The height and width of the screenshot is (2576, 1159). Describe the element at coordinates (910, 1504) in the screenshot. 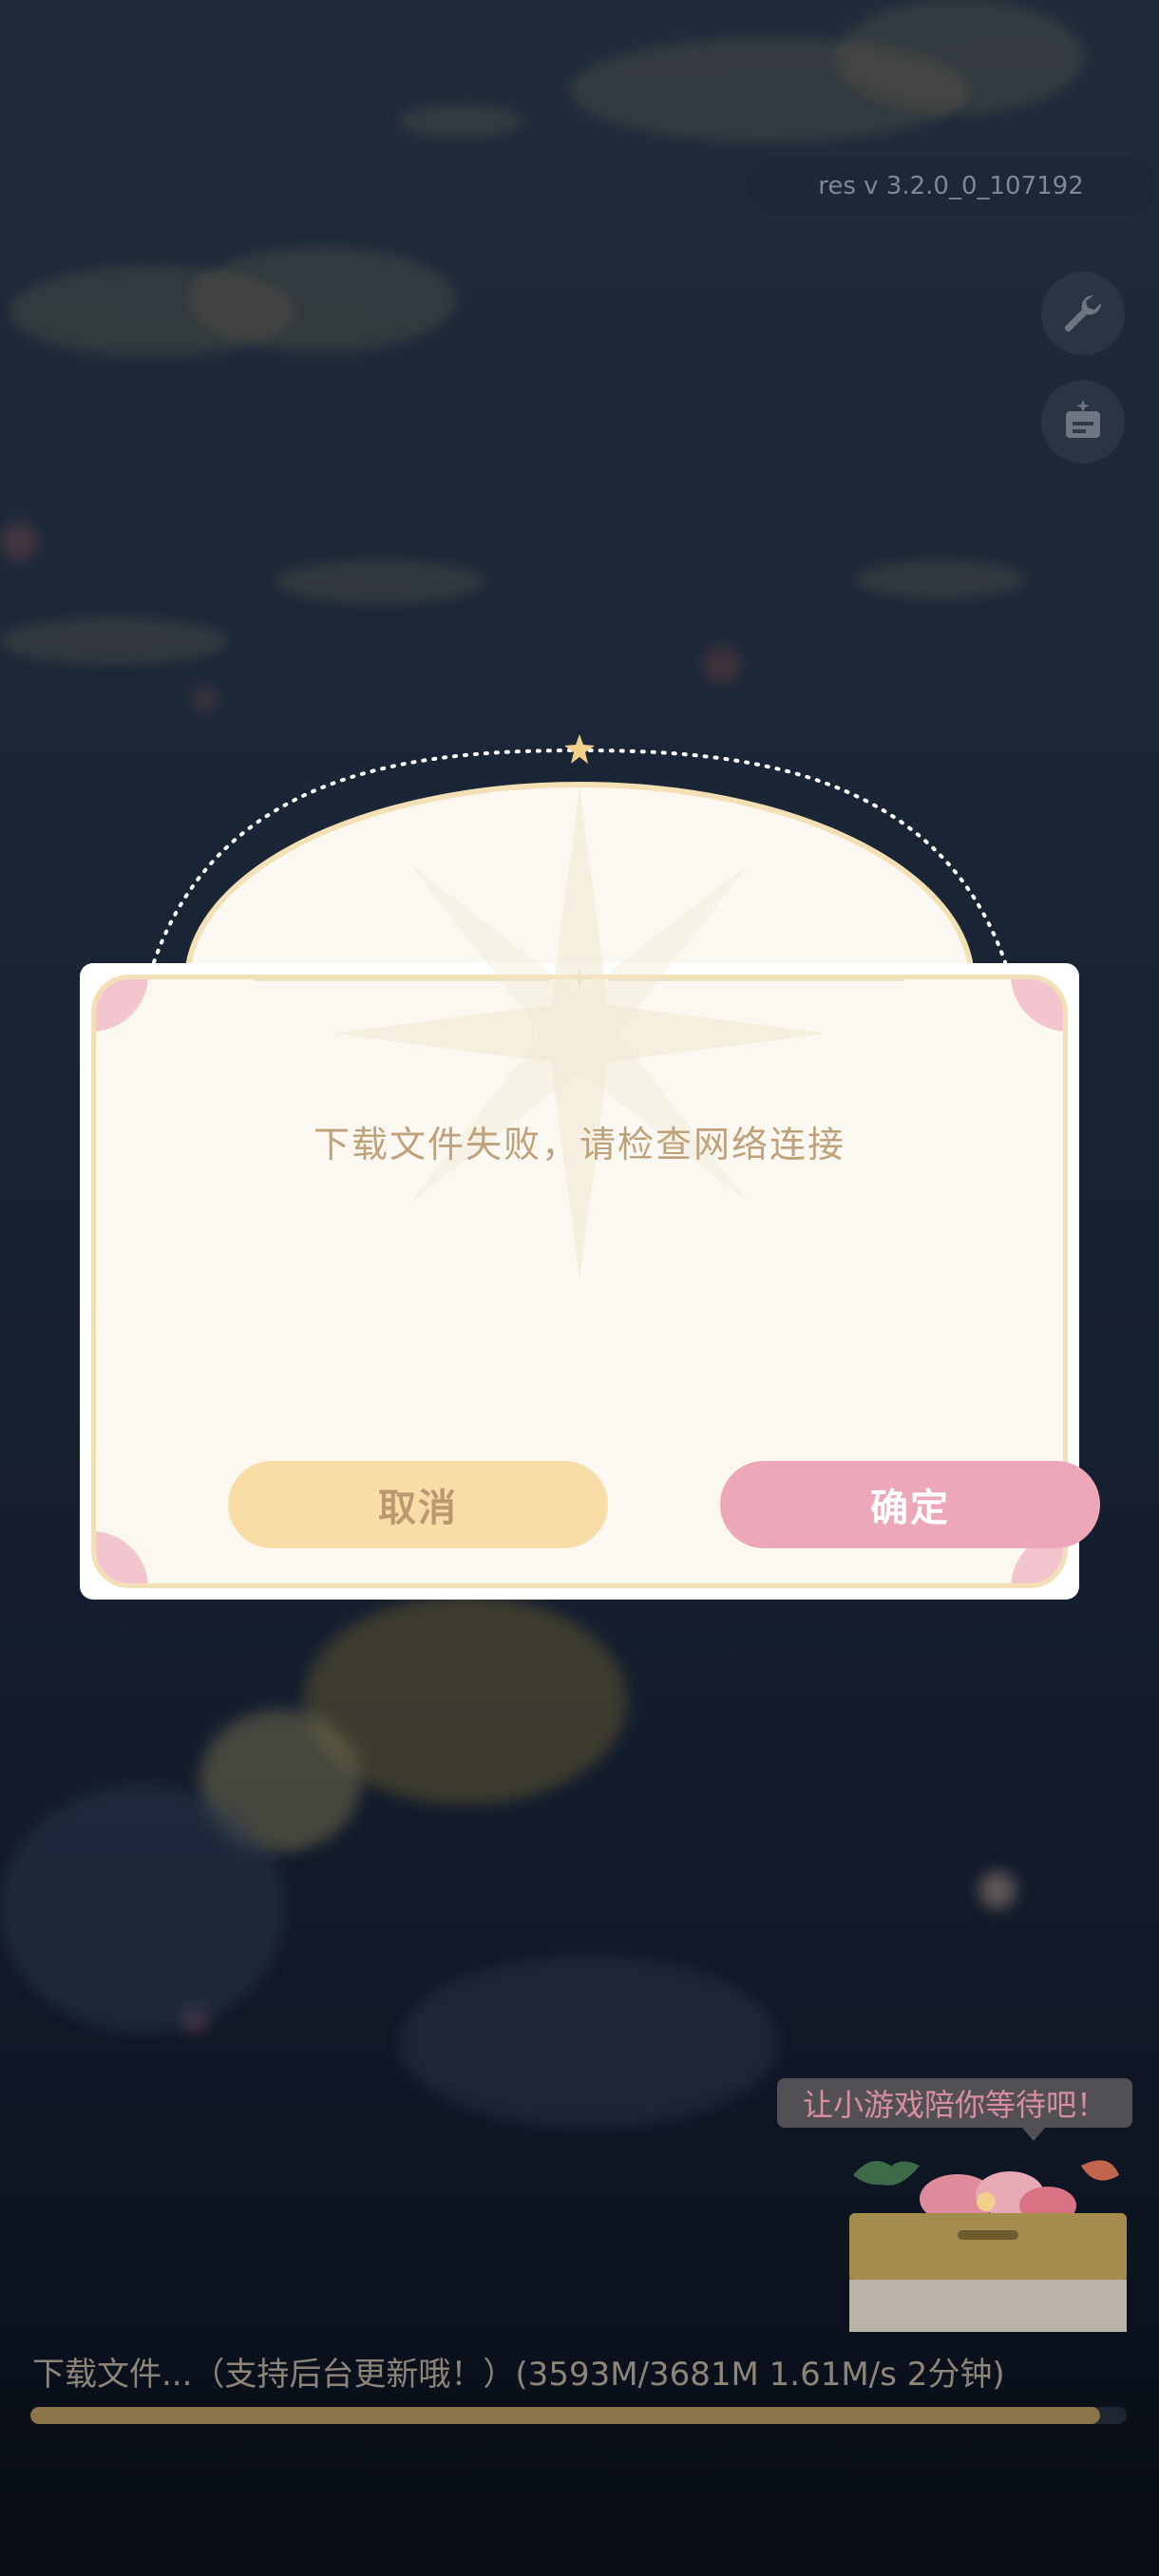

I see `confirm-button: 确定` at that location.